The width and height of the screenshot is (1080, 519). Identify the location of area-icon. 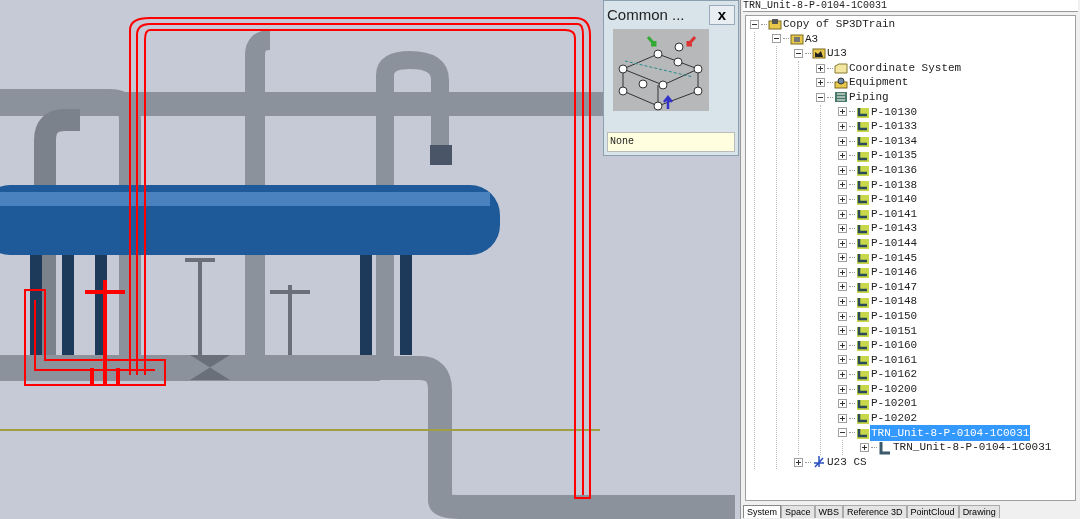
(797, 38).